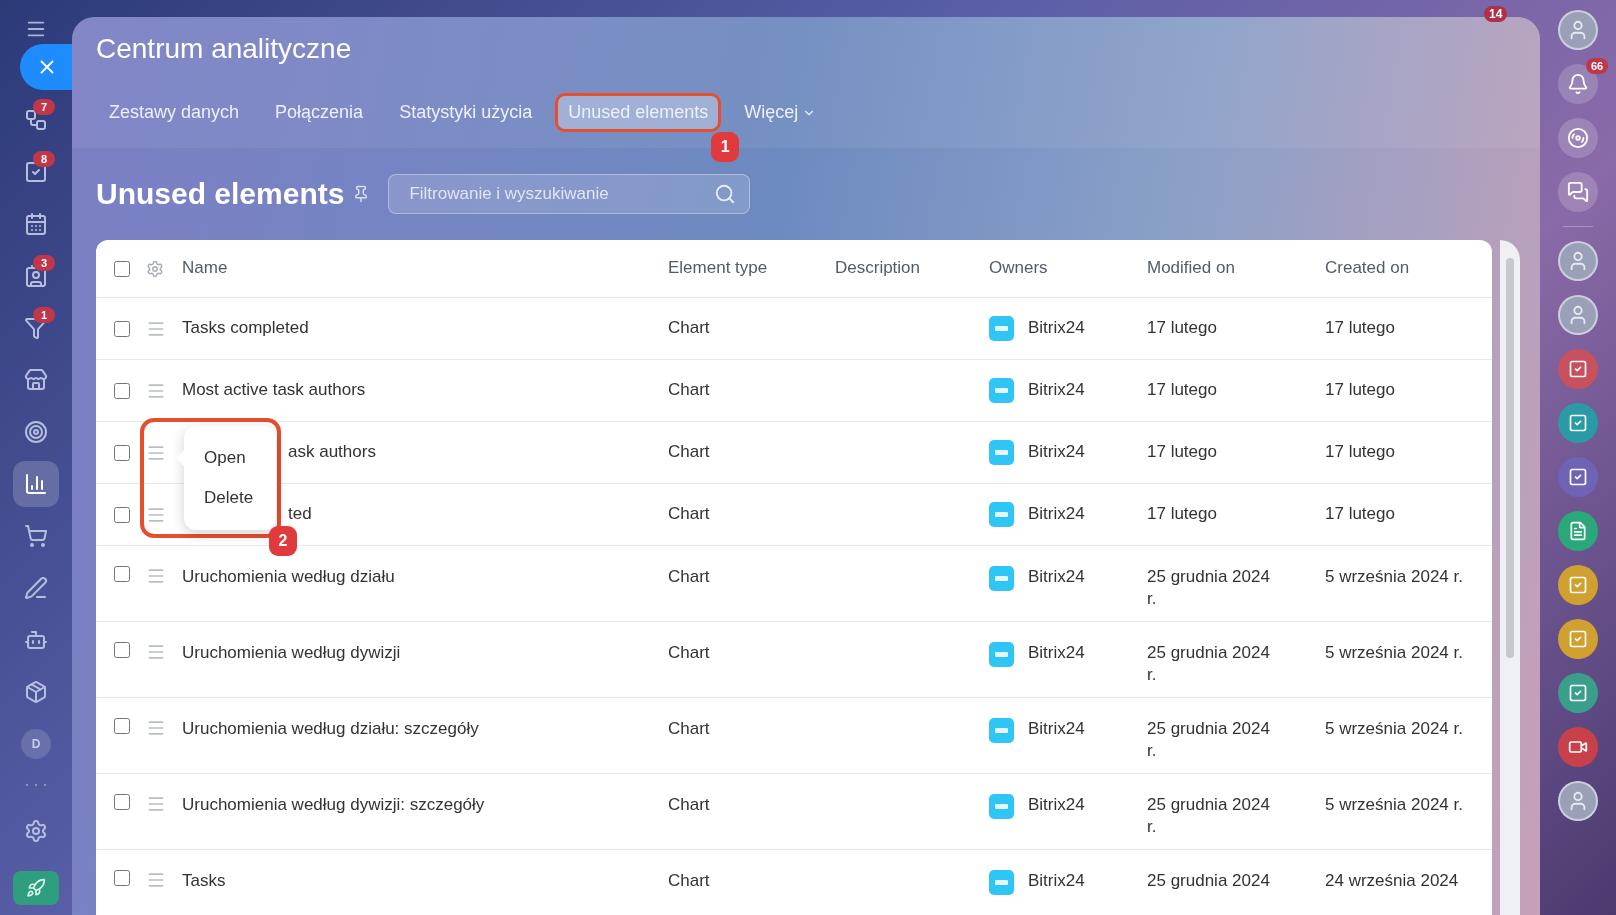 The height and width of the screenshot is (915, 1616). I want to click on tab: Więcej, so click(780, 112).